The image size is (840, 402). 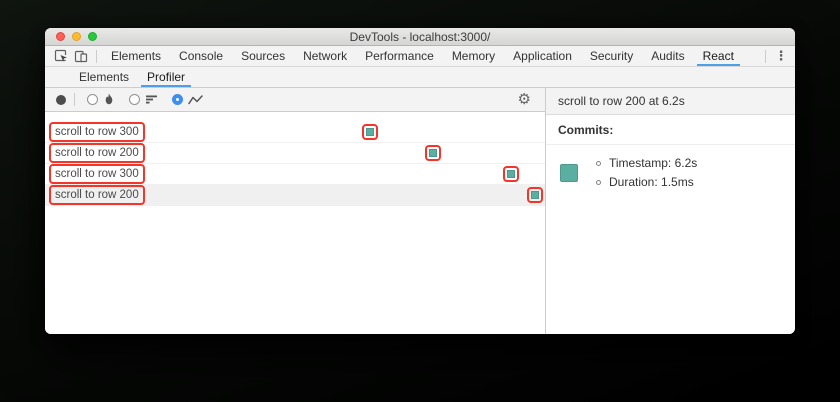 What do you see at coordinates (646, 172) in the screenshot?
I see `commit-detail-list: Timestamp: 6.2s Duration: 1.5ms` at bounding box center [646, 172].